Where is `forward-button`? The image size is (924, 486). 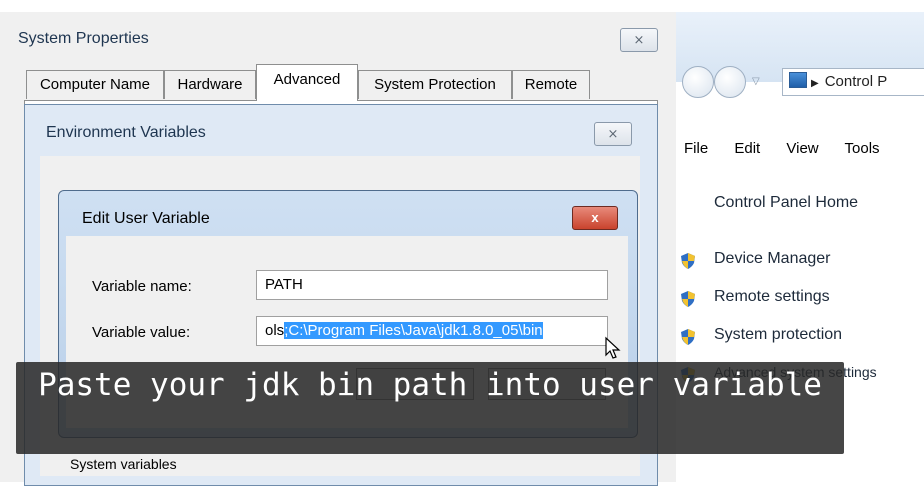 forward-button is located at coordinates (730, 82).